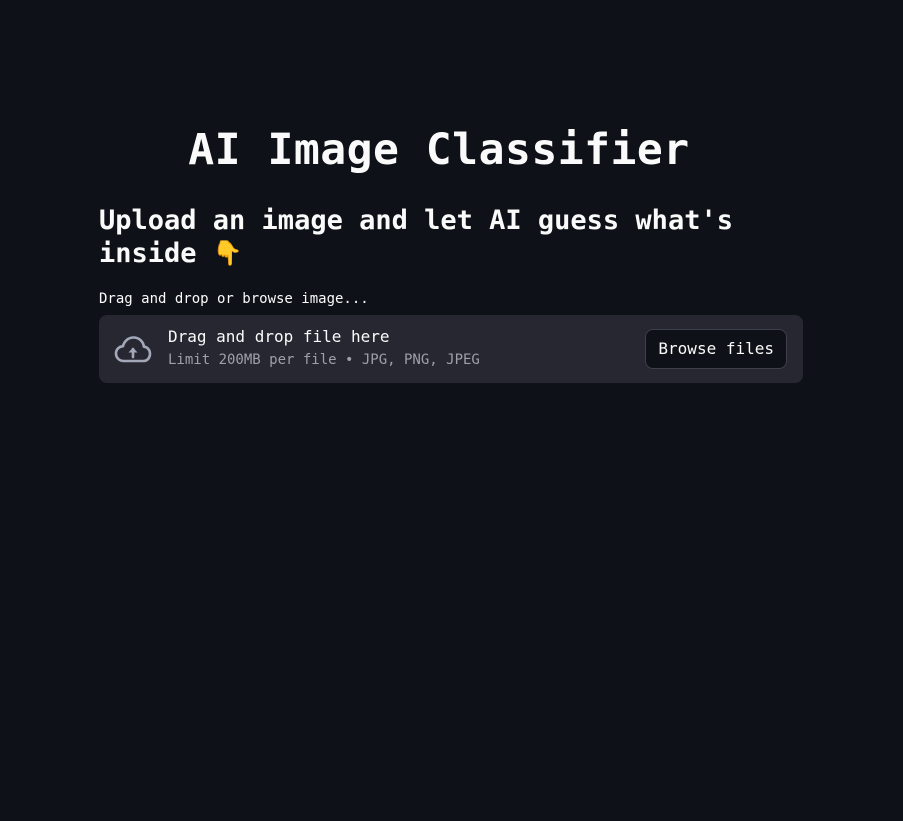 Image resolution: width=903 pixels, height=821 pixels. What do you see at coordinates (324, 360) in the screenshot?
I see `dropzone-file-limit: Limit 200MB per file • JPG, PNG, JPEG` at bounding box center [324, 360].